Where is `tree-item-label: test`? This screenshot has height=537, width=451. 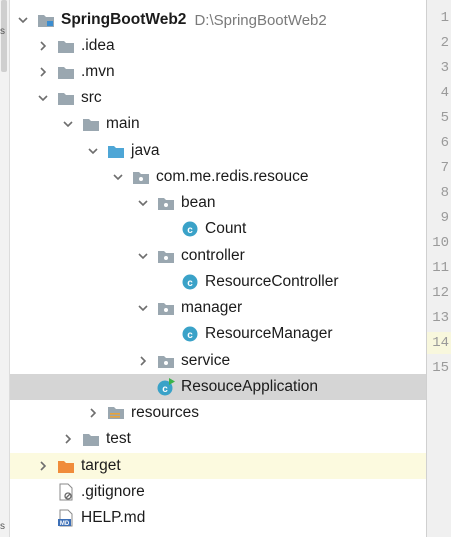 tree-item-label: test is located at coordinates (118, 438).